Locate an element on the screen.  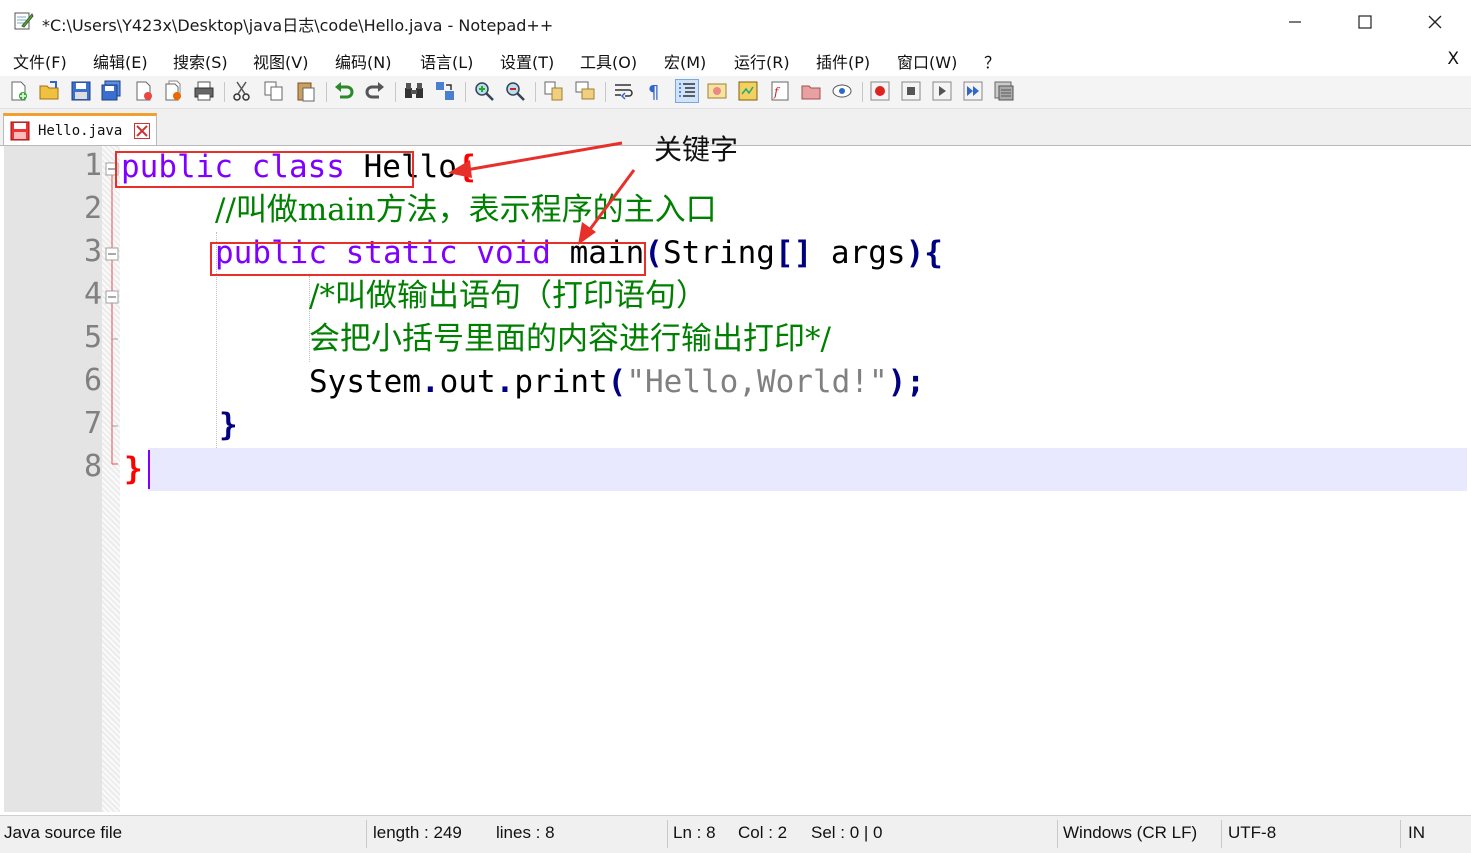
status-file-type: Java source file is located at coordinates (63, 832).